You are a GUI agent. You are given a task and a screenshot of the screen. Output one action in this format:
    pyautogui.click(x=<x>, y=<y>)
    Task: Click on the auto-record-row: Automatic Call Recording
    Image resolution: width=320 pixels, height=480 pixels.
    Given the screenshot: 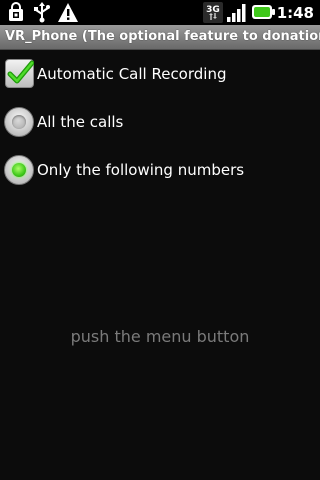 What is the action you would take?
    pyautogui.click(x=160, y=74)
    